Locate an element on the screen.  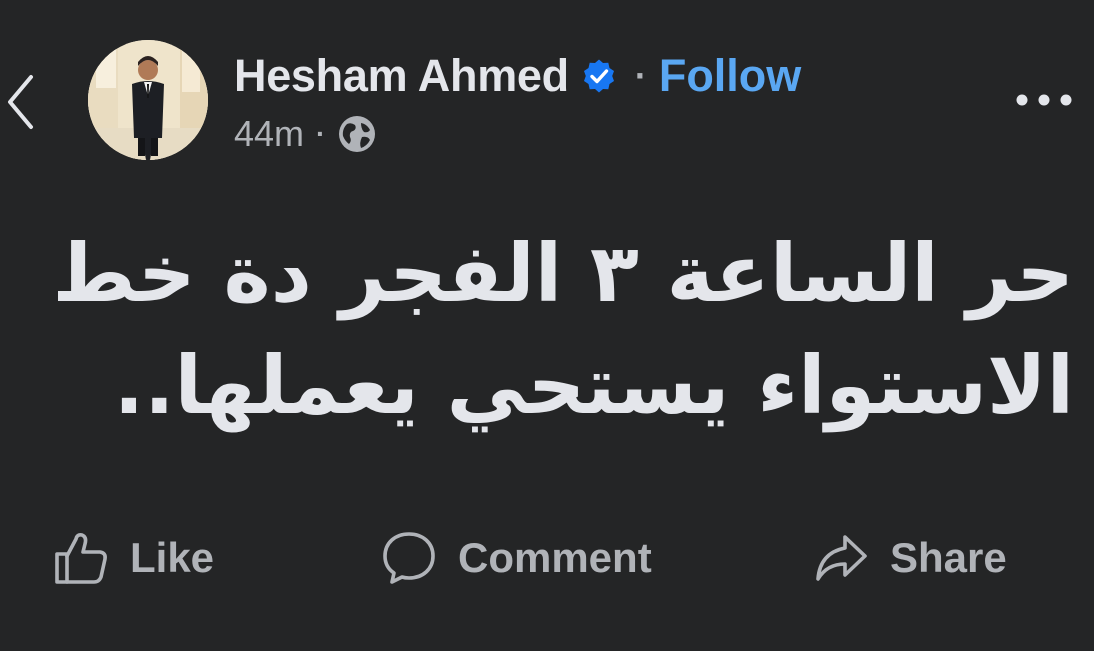
share-button: Share is located at coordinates (909, 558).